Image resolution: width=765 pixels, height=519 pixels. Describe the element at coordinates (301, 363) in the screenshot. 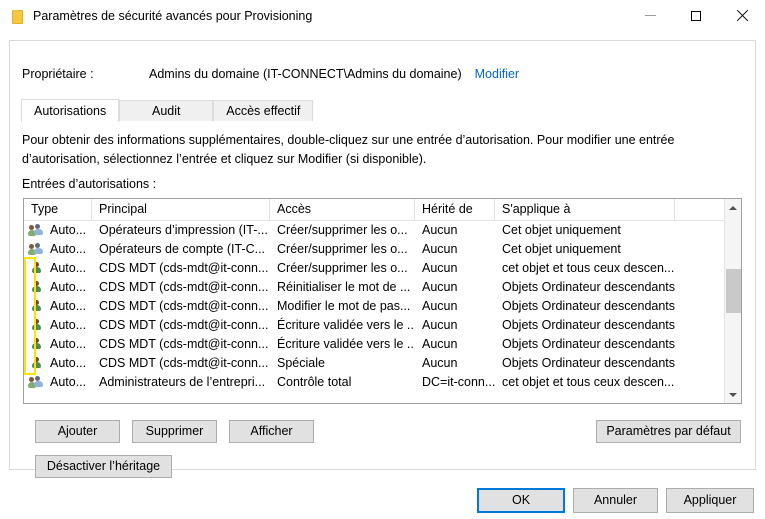

I see `cell-acces: Spéciale` at that location.